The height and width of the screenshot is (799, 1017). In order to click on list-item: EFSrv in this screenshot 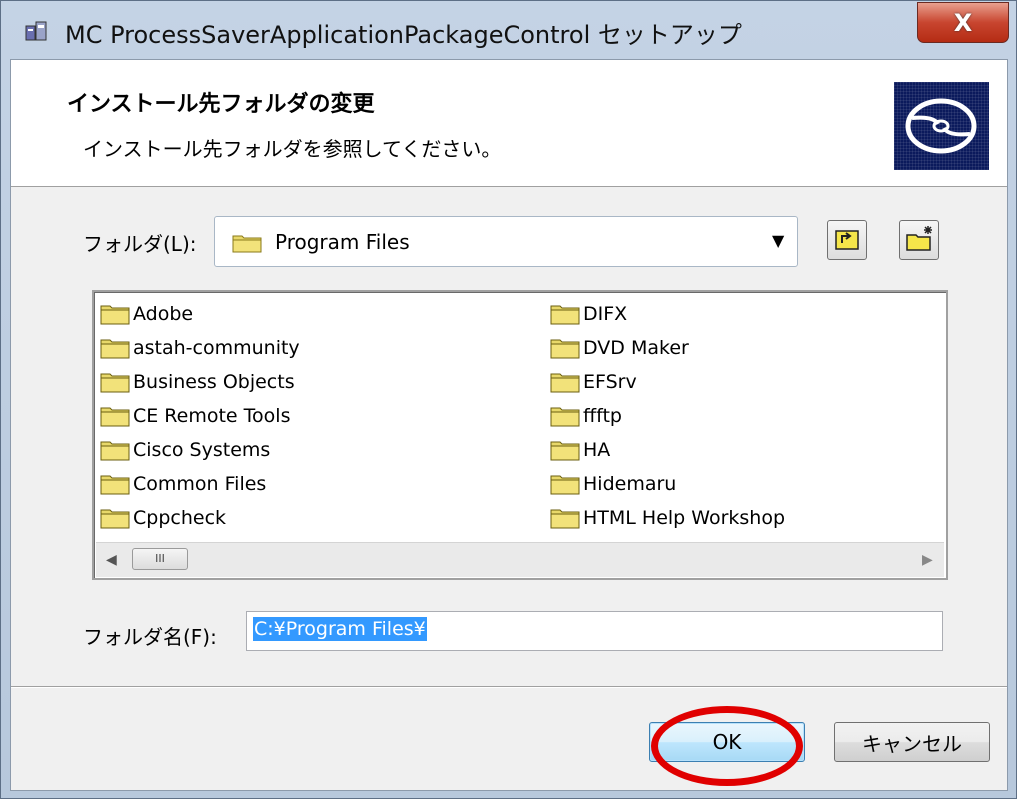, I will do `click(593, 382)`.